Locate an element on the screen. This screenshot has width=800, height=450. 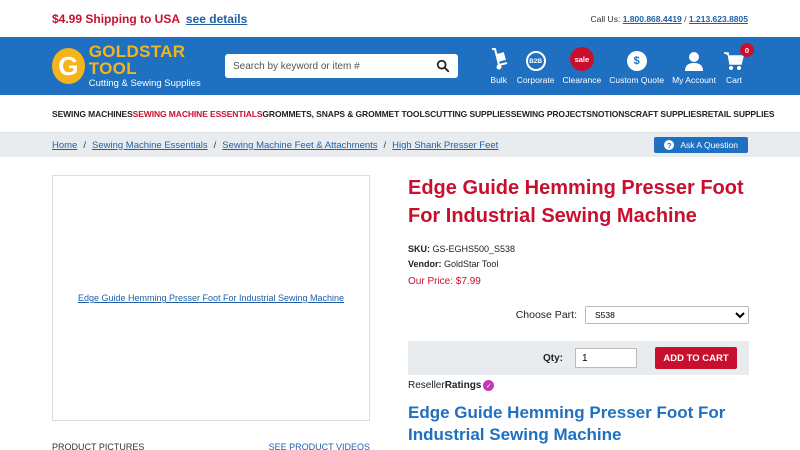
quantity-bar: Qty: ADD TO CART is located at coordinates (578, 358).